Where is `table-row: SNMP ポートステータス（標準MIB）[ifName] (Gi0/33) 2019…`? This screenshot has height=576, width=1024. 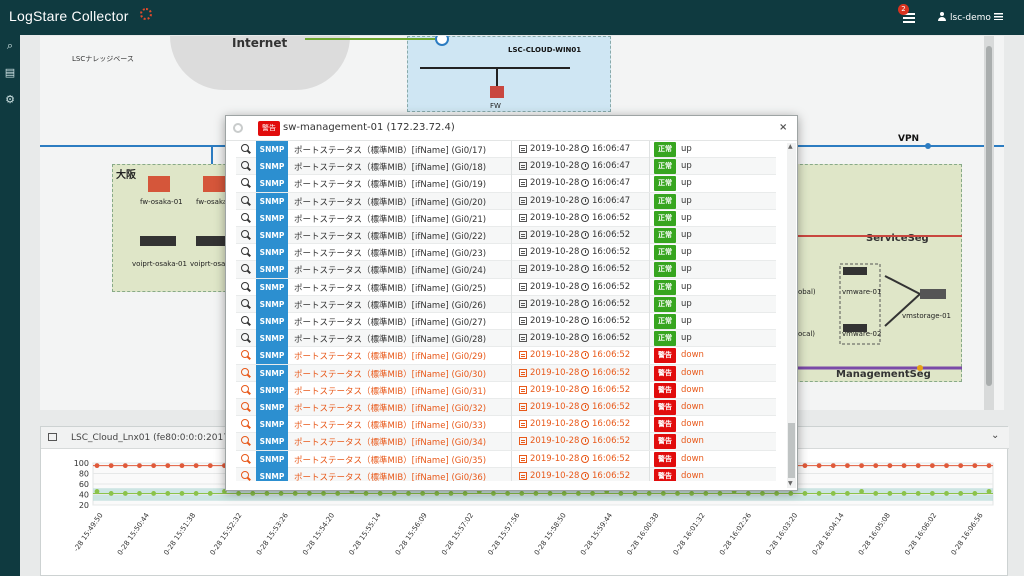
table-row: SNMP ポートステータス（標準MIB）[ifName] (Gi0/33) 2019… is located at coordinates (506, 425).